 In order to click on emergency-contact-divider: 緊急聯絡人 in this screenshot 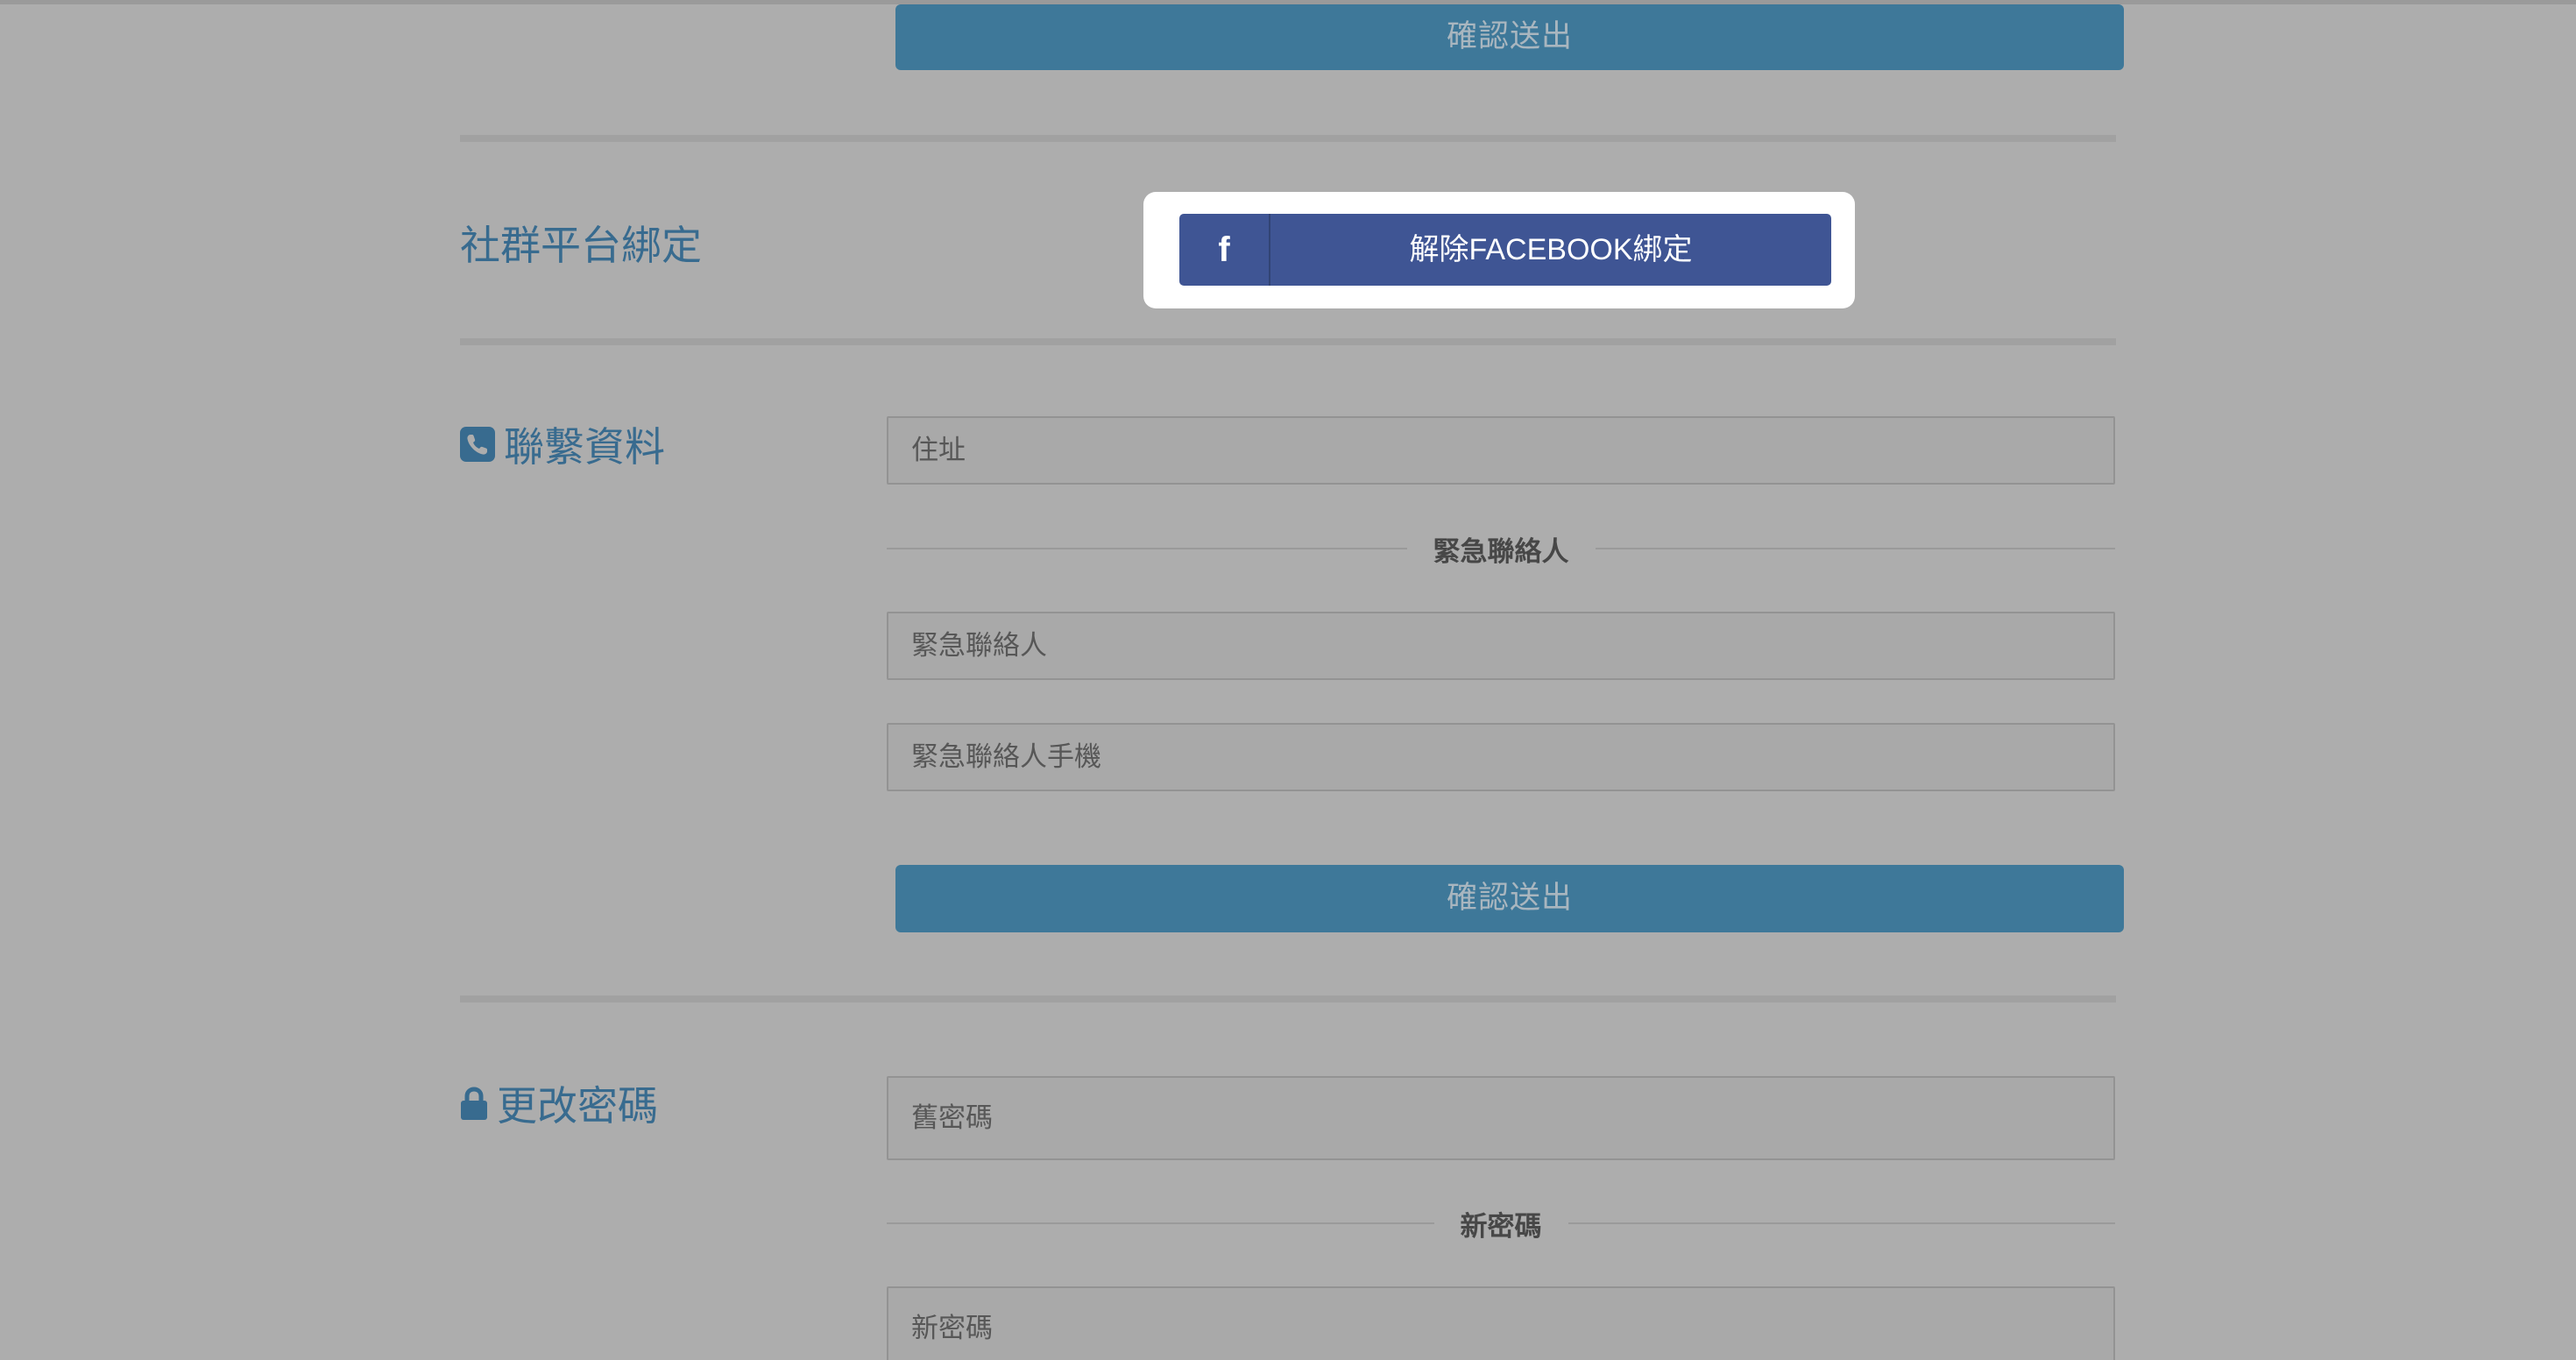, I will do `click(1501, 548)`.